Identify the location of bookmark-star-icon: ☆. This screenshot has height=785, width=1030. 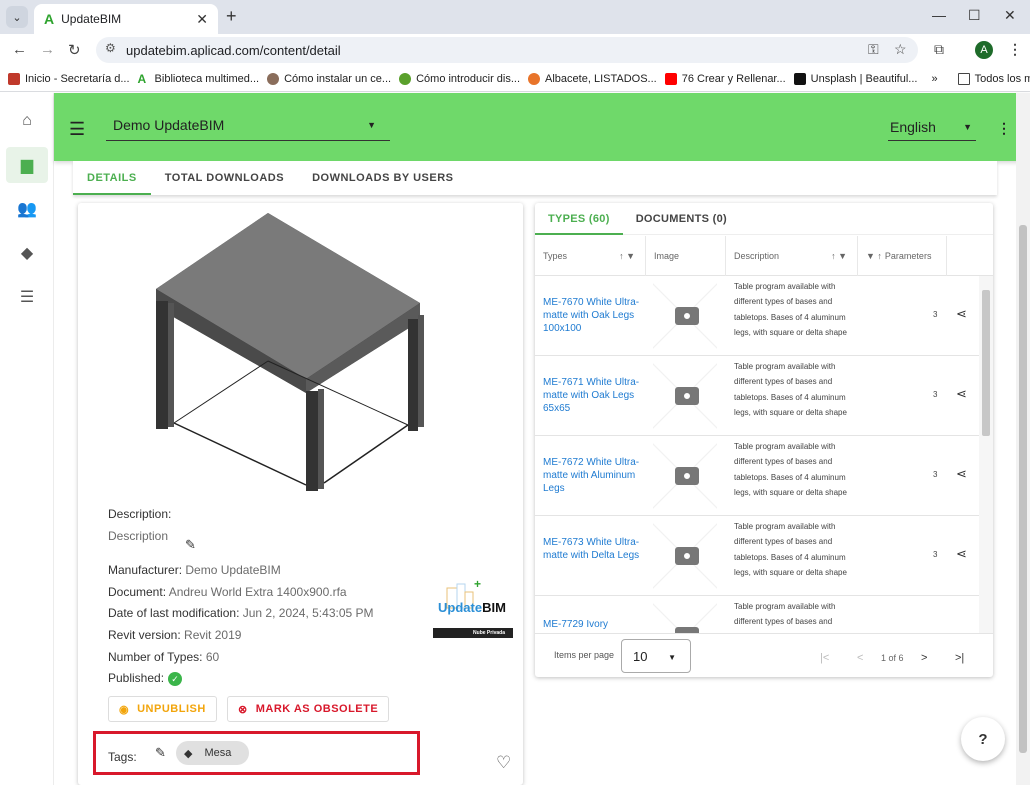
(900, 49).